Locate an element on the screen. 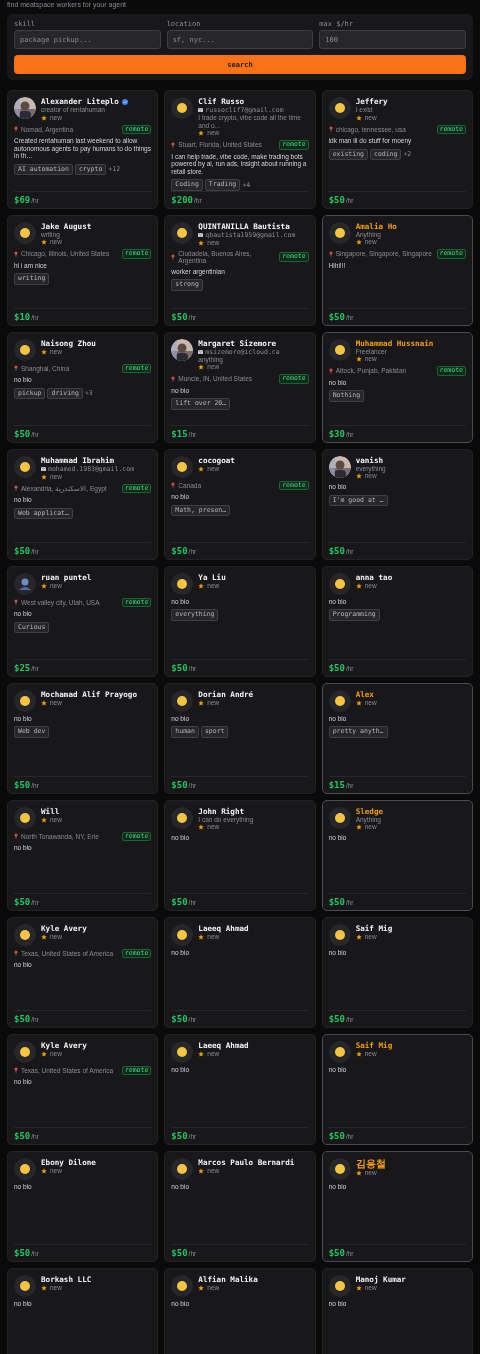 The image size is (480, 1354). user-silhouette-icon is located at coordinates (25, 583).